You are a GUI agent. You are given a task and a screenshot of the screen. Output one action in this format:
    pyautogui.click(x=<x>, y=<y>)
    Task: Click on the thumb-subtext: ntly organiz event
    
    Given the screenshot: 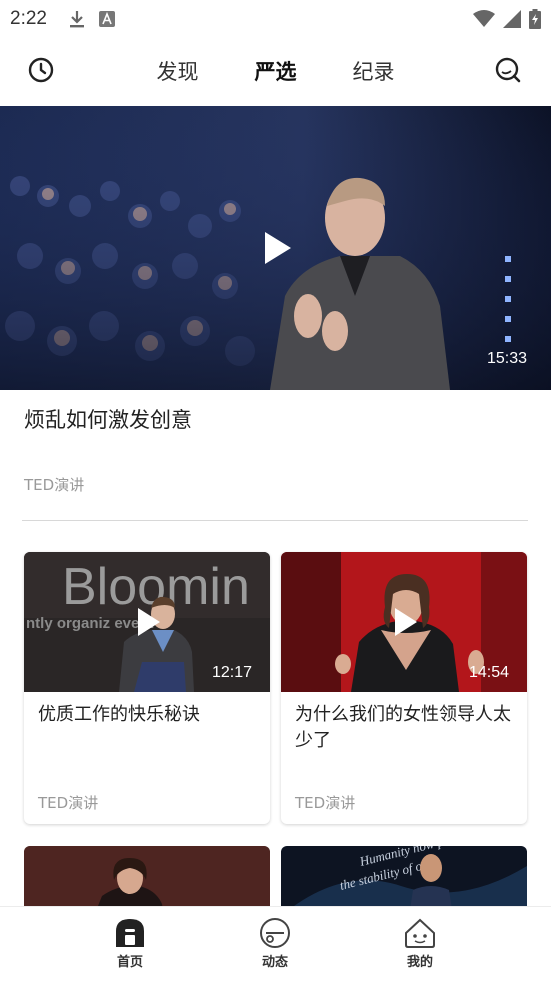 What is the action you would take?
    pyautogui.click(x=90, y=623)
    